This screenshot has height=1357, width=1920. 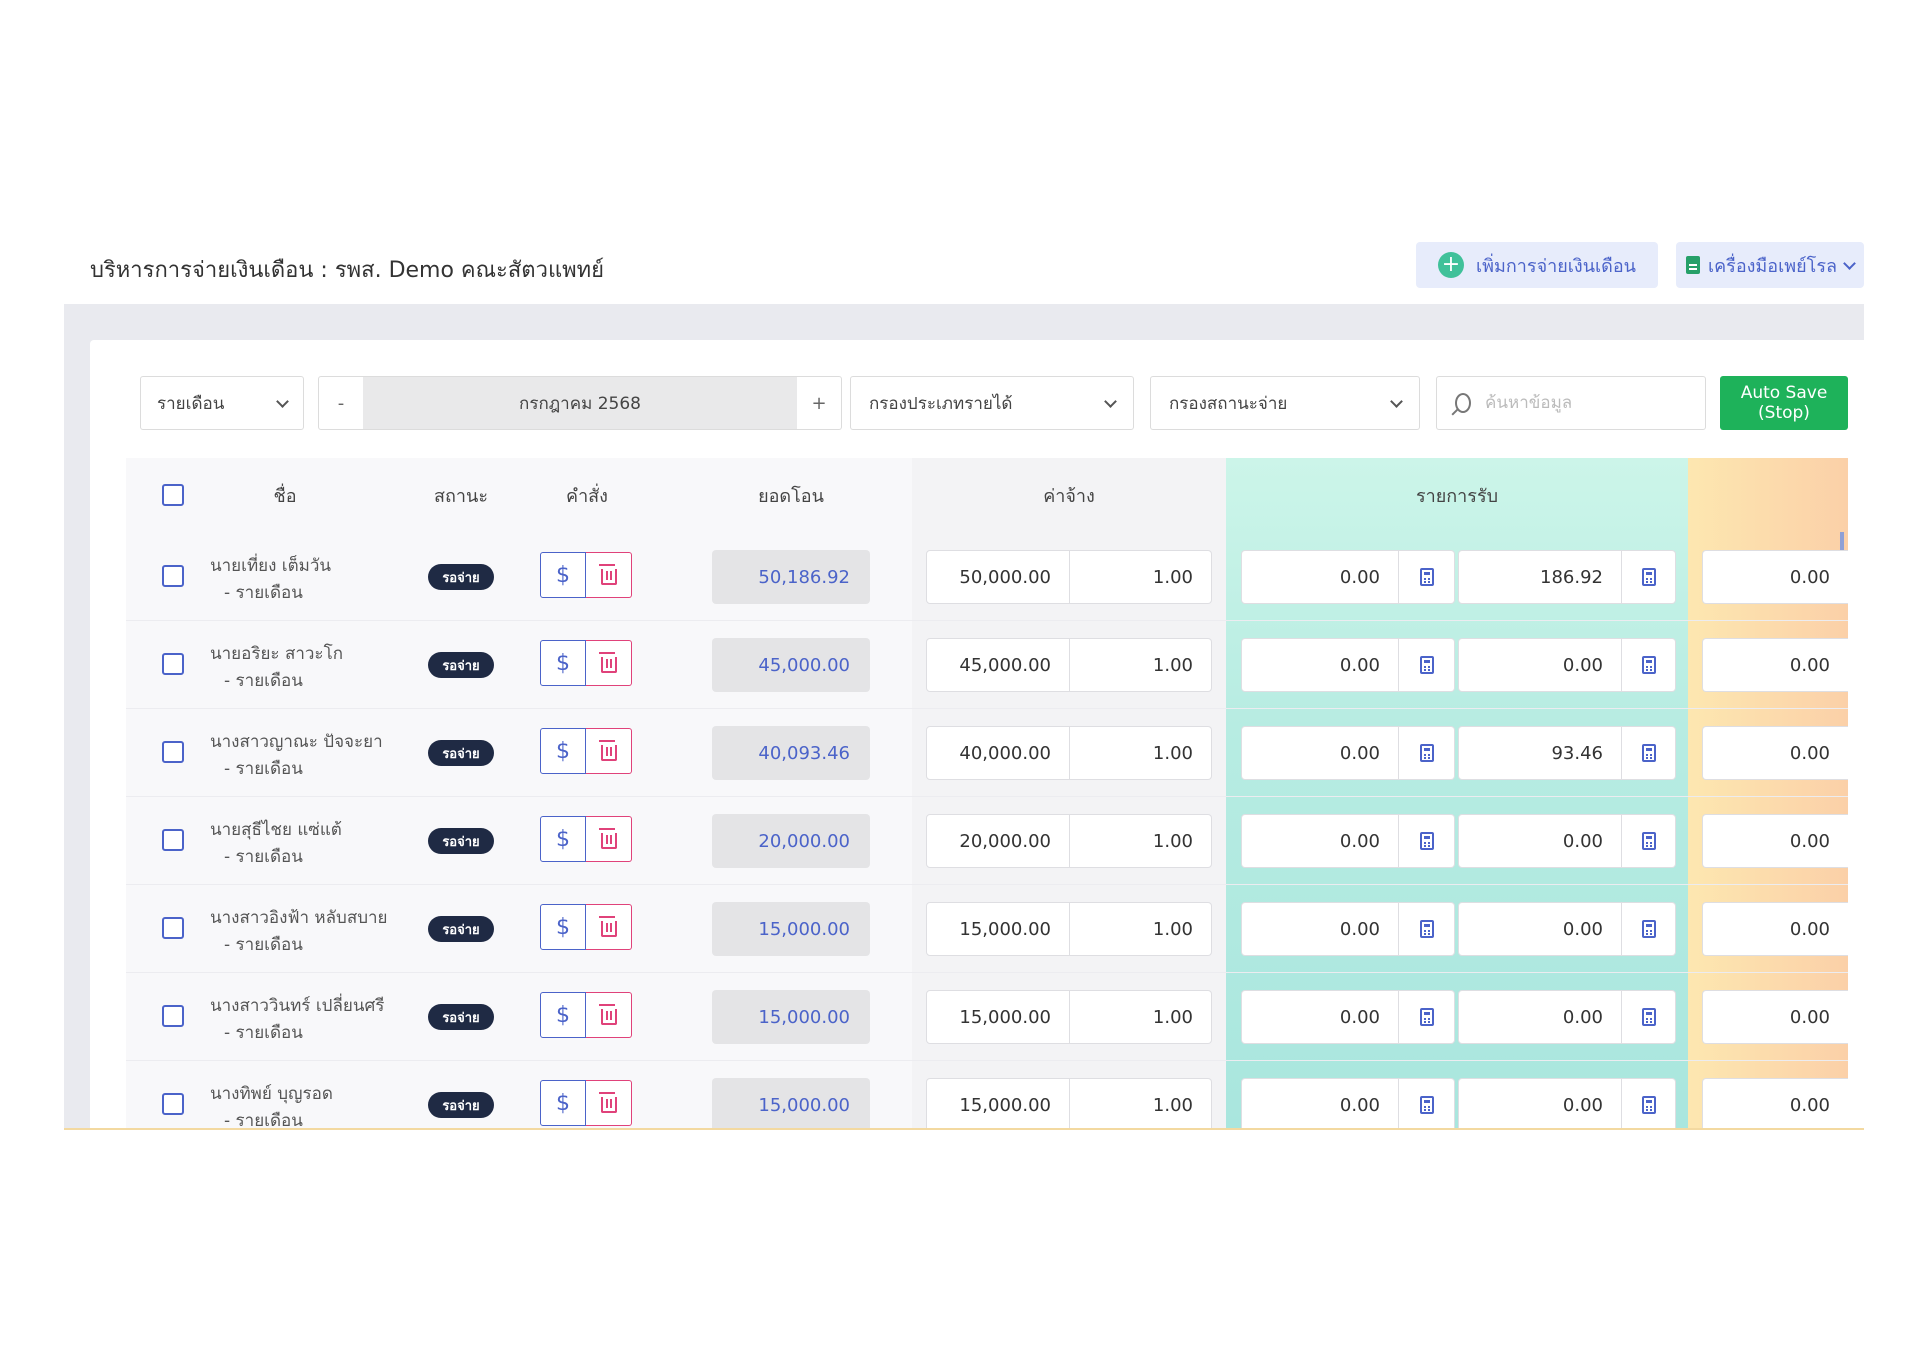 I want to click on period-select: รายเดือน, so click(x=222, y=403).